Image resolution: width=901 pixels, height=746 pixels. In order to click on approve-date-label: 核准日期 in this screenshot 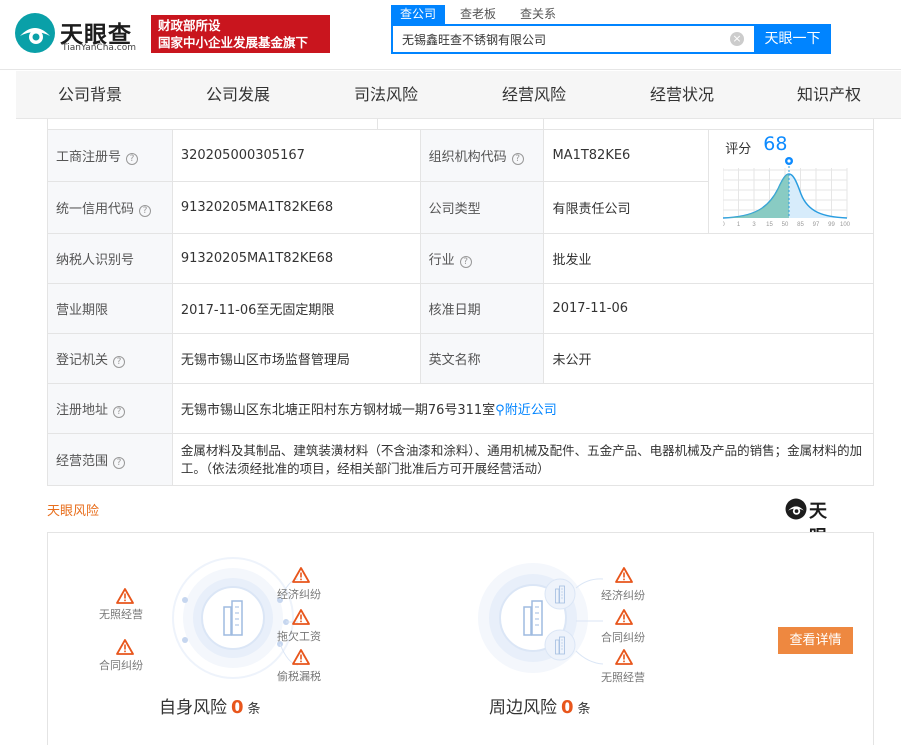, I will do `click(482, 308)`.